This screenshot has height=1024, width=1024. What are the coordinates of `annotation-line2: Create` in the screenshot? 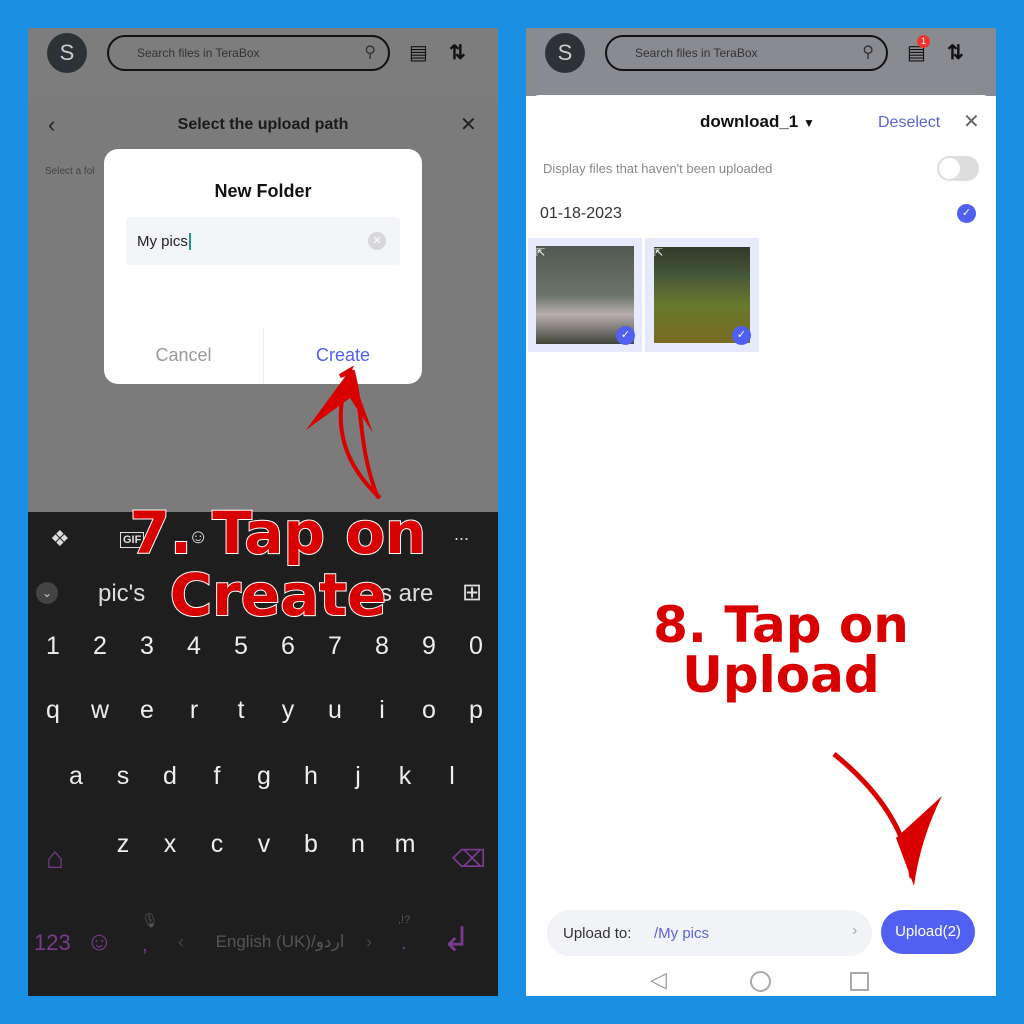 It's located at (278, 595).